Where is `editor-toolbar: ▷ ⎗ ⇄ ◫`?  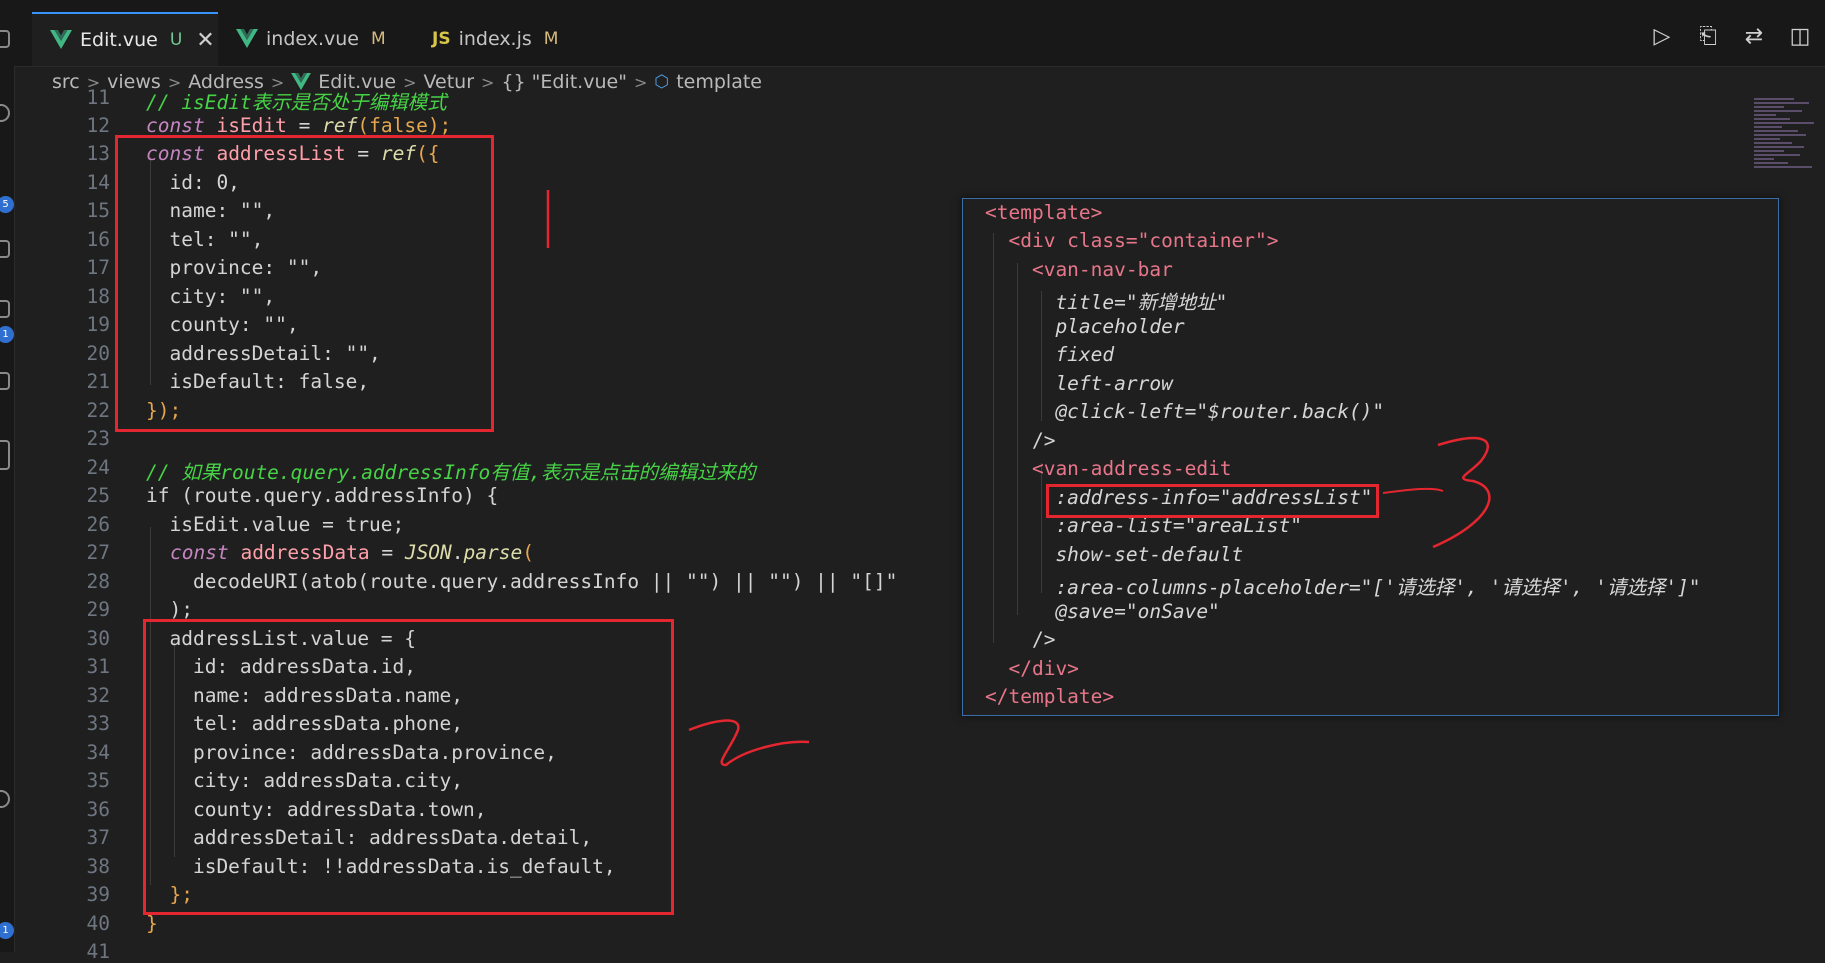 editor-toolbar: ▷ ⎗ ⇄ ◫ is located at coordinates (1731, 37).